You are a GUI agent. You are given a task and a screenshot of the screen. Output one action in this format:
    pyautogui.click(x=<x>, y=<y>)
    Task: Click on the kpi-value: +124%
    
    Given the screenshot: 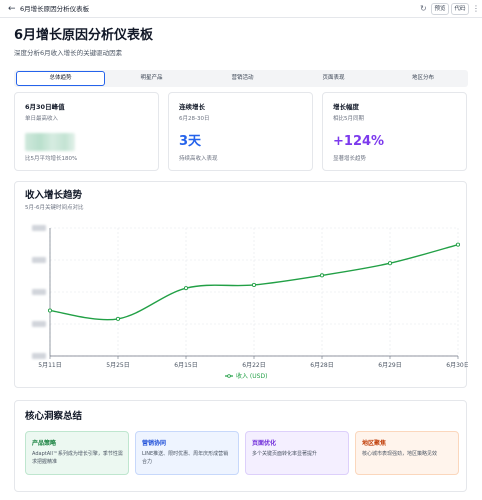 What is the action you would take?
    pyautogui.click(x=359, y=141)
    